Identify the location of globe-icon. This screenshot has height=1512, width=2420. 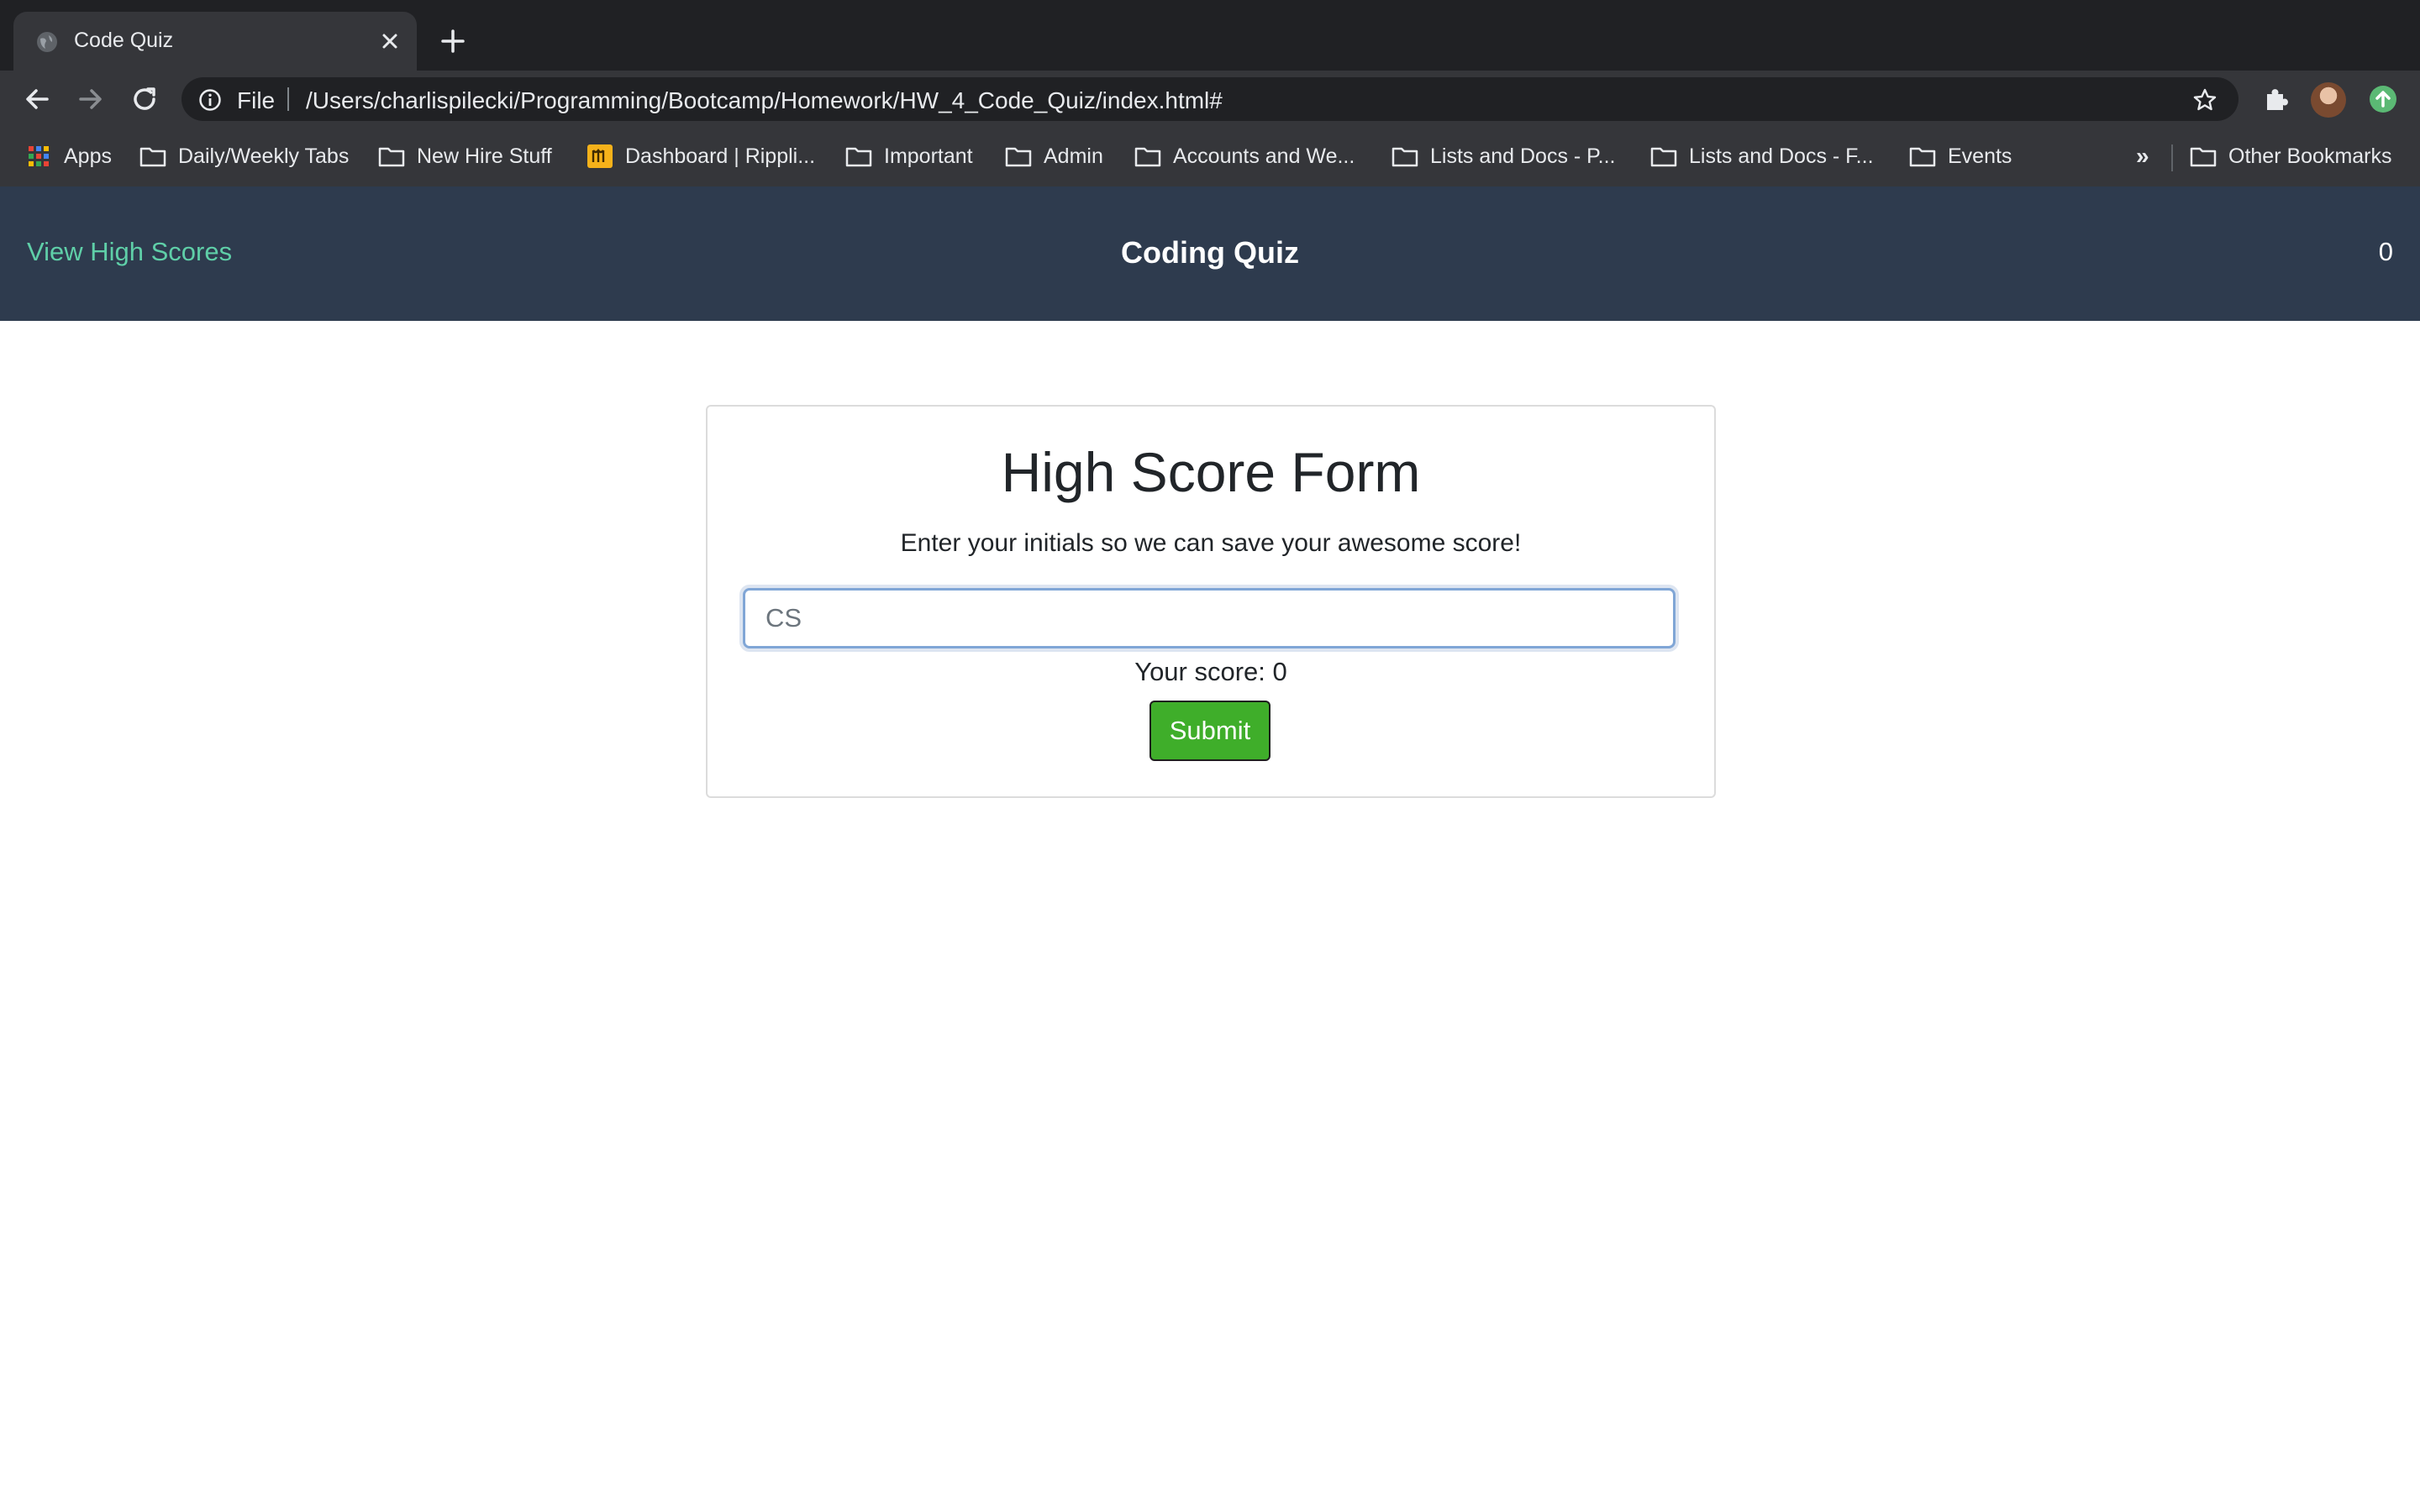
(47, 42).